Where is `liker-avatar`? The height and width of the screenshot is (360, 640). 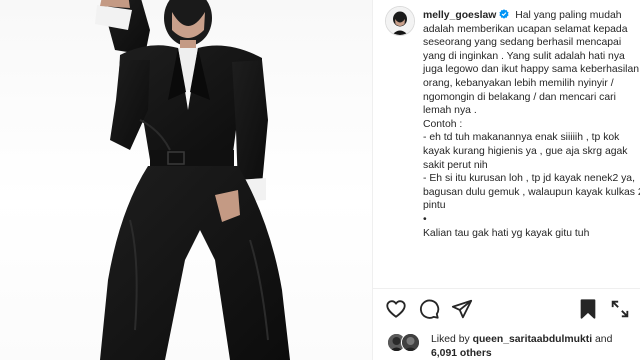
liker-avatar is located at coordinates (410, 342).